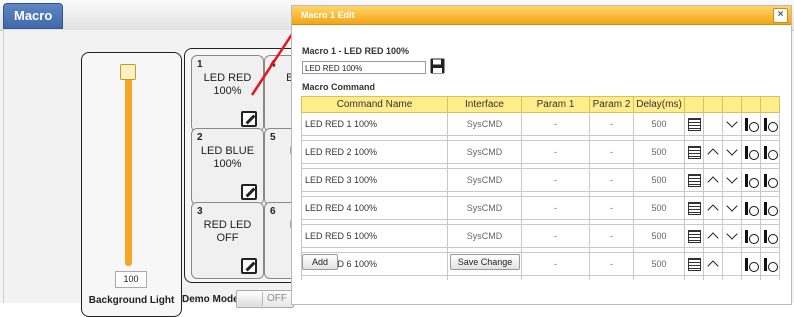 The width and height of the screenshot is (794, 317). What do you see at coordinates (250, 299) in the screenshot?
I see `toggle-knob` at bounding box center [250, 299].